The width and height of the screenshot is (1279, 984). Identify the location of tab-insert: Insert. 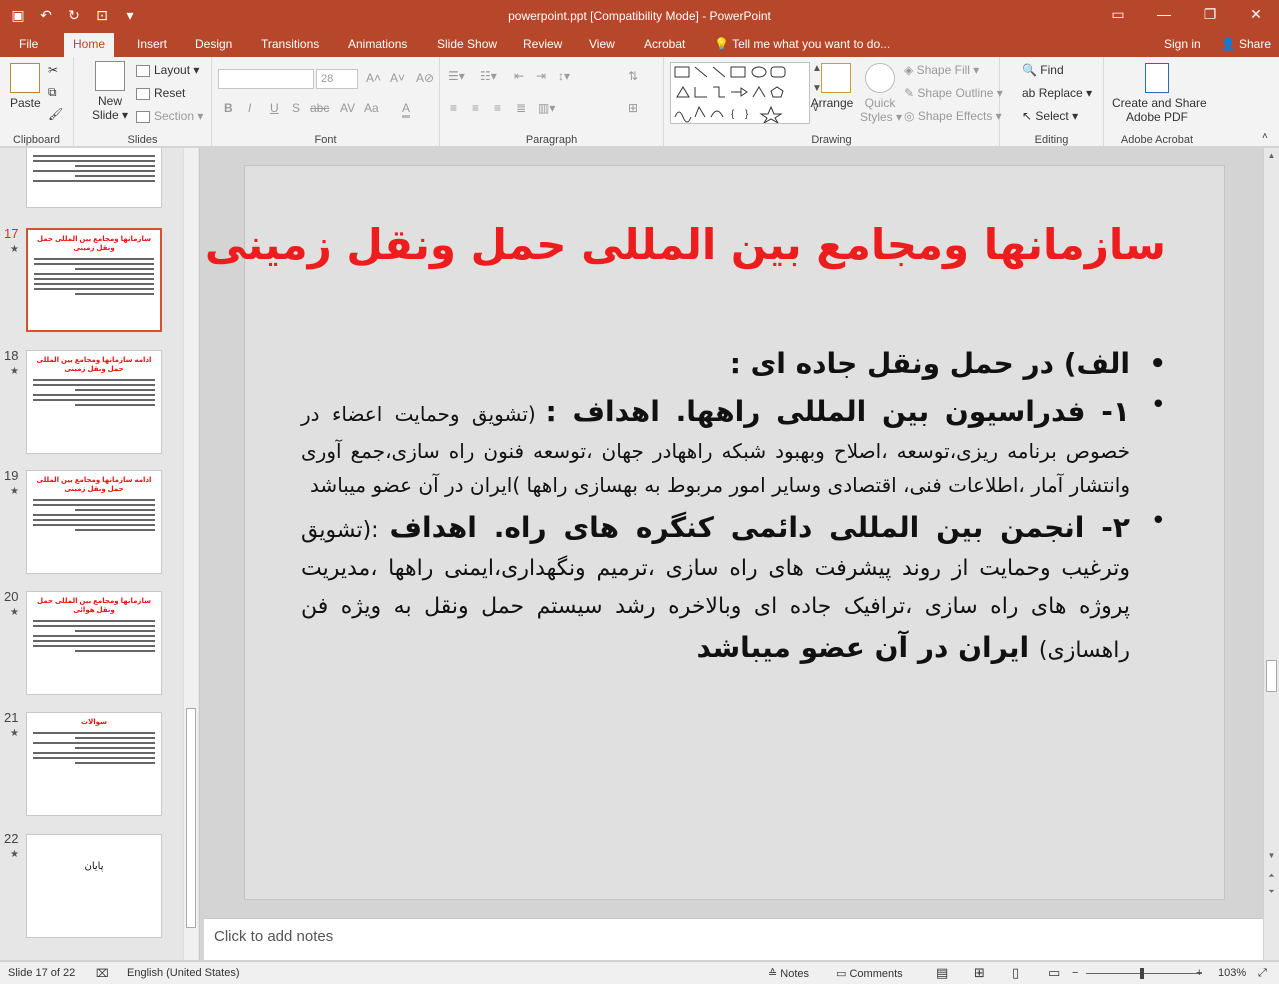
(152, 45).